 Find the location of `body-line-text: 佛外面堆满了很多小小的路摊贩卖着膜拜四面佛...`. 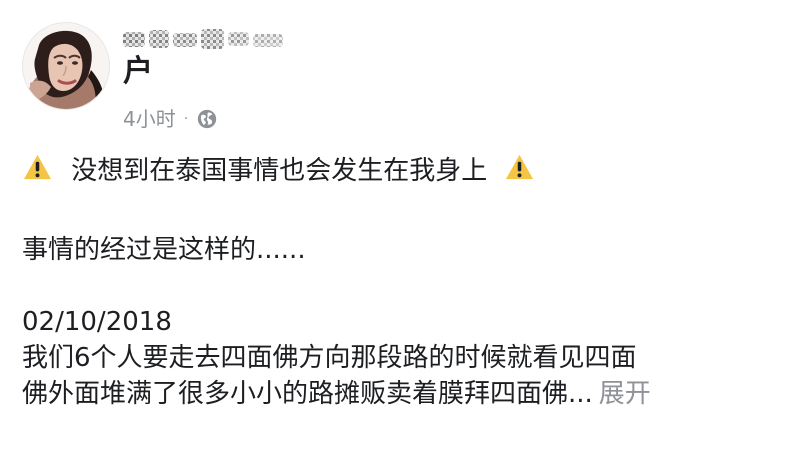

body-line-text: 佛外面堆满了很多小小的路摊贩卖着膜拜四面佛... is located at coordinates (307, 394).